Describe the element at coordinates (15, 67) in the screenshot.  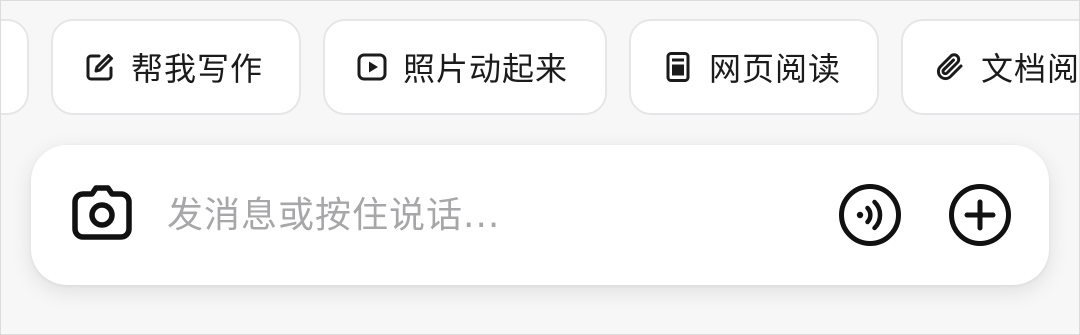
I see `suggestion-chip-partial` at that location.